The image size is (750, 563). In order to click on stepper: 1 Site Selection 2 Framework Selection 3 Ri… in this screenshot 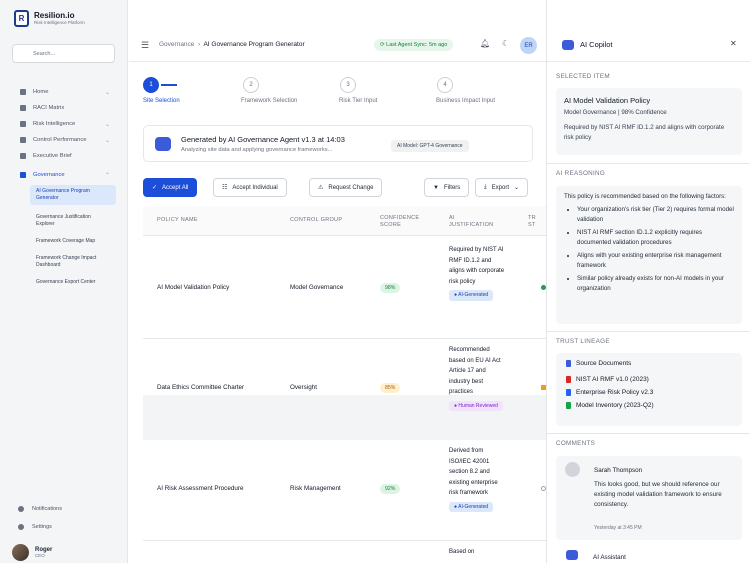, I will do `click(343, 92)`.